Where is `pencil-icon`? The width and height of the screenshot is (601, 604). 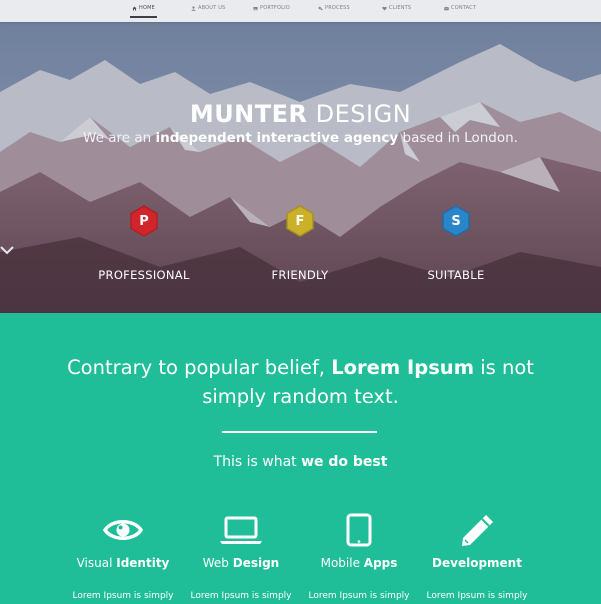
pencil-icon is located at coordinates (477, 530).